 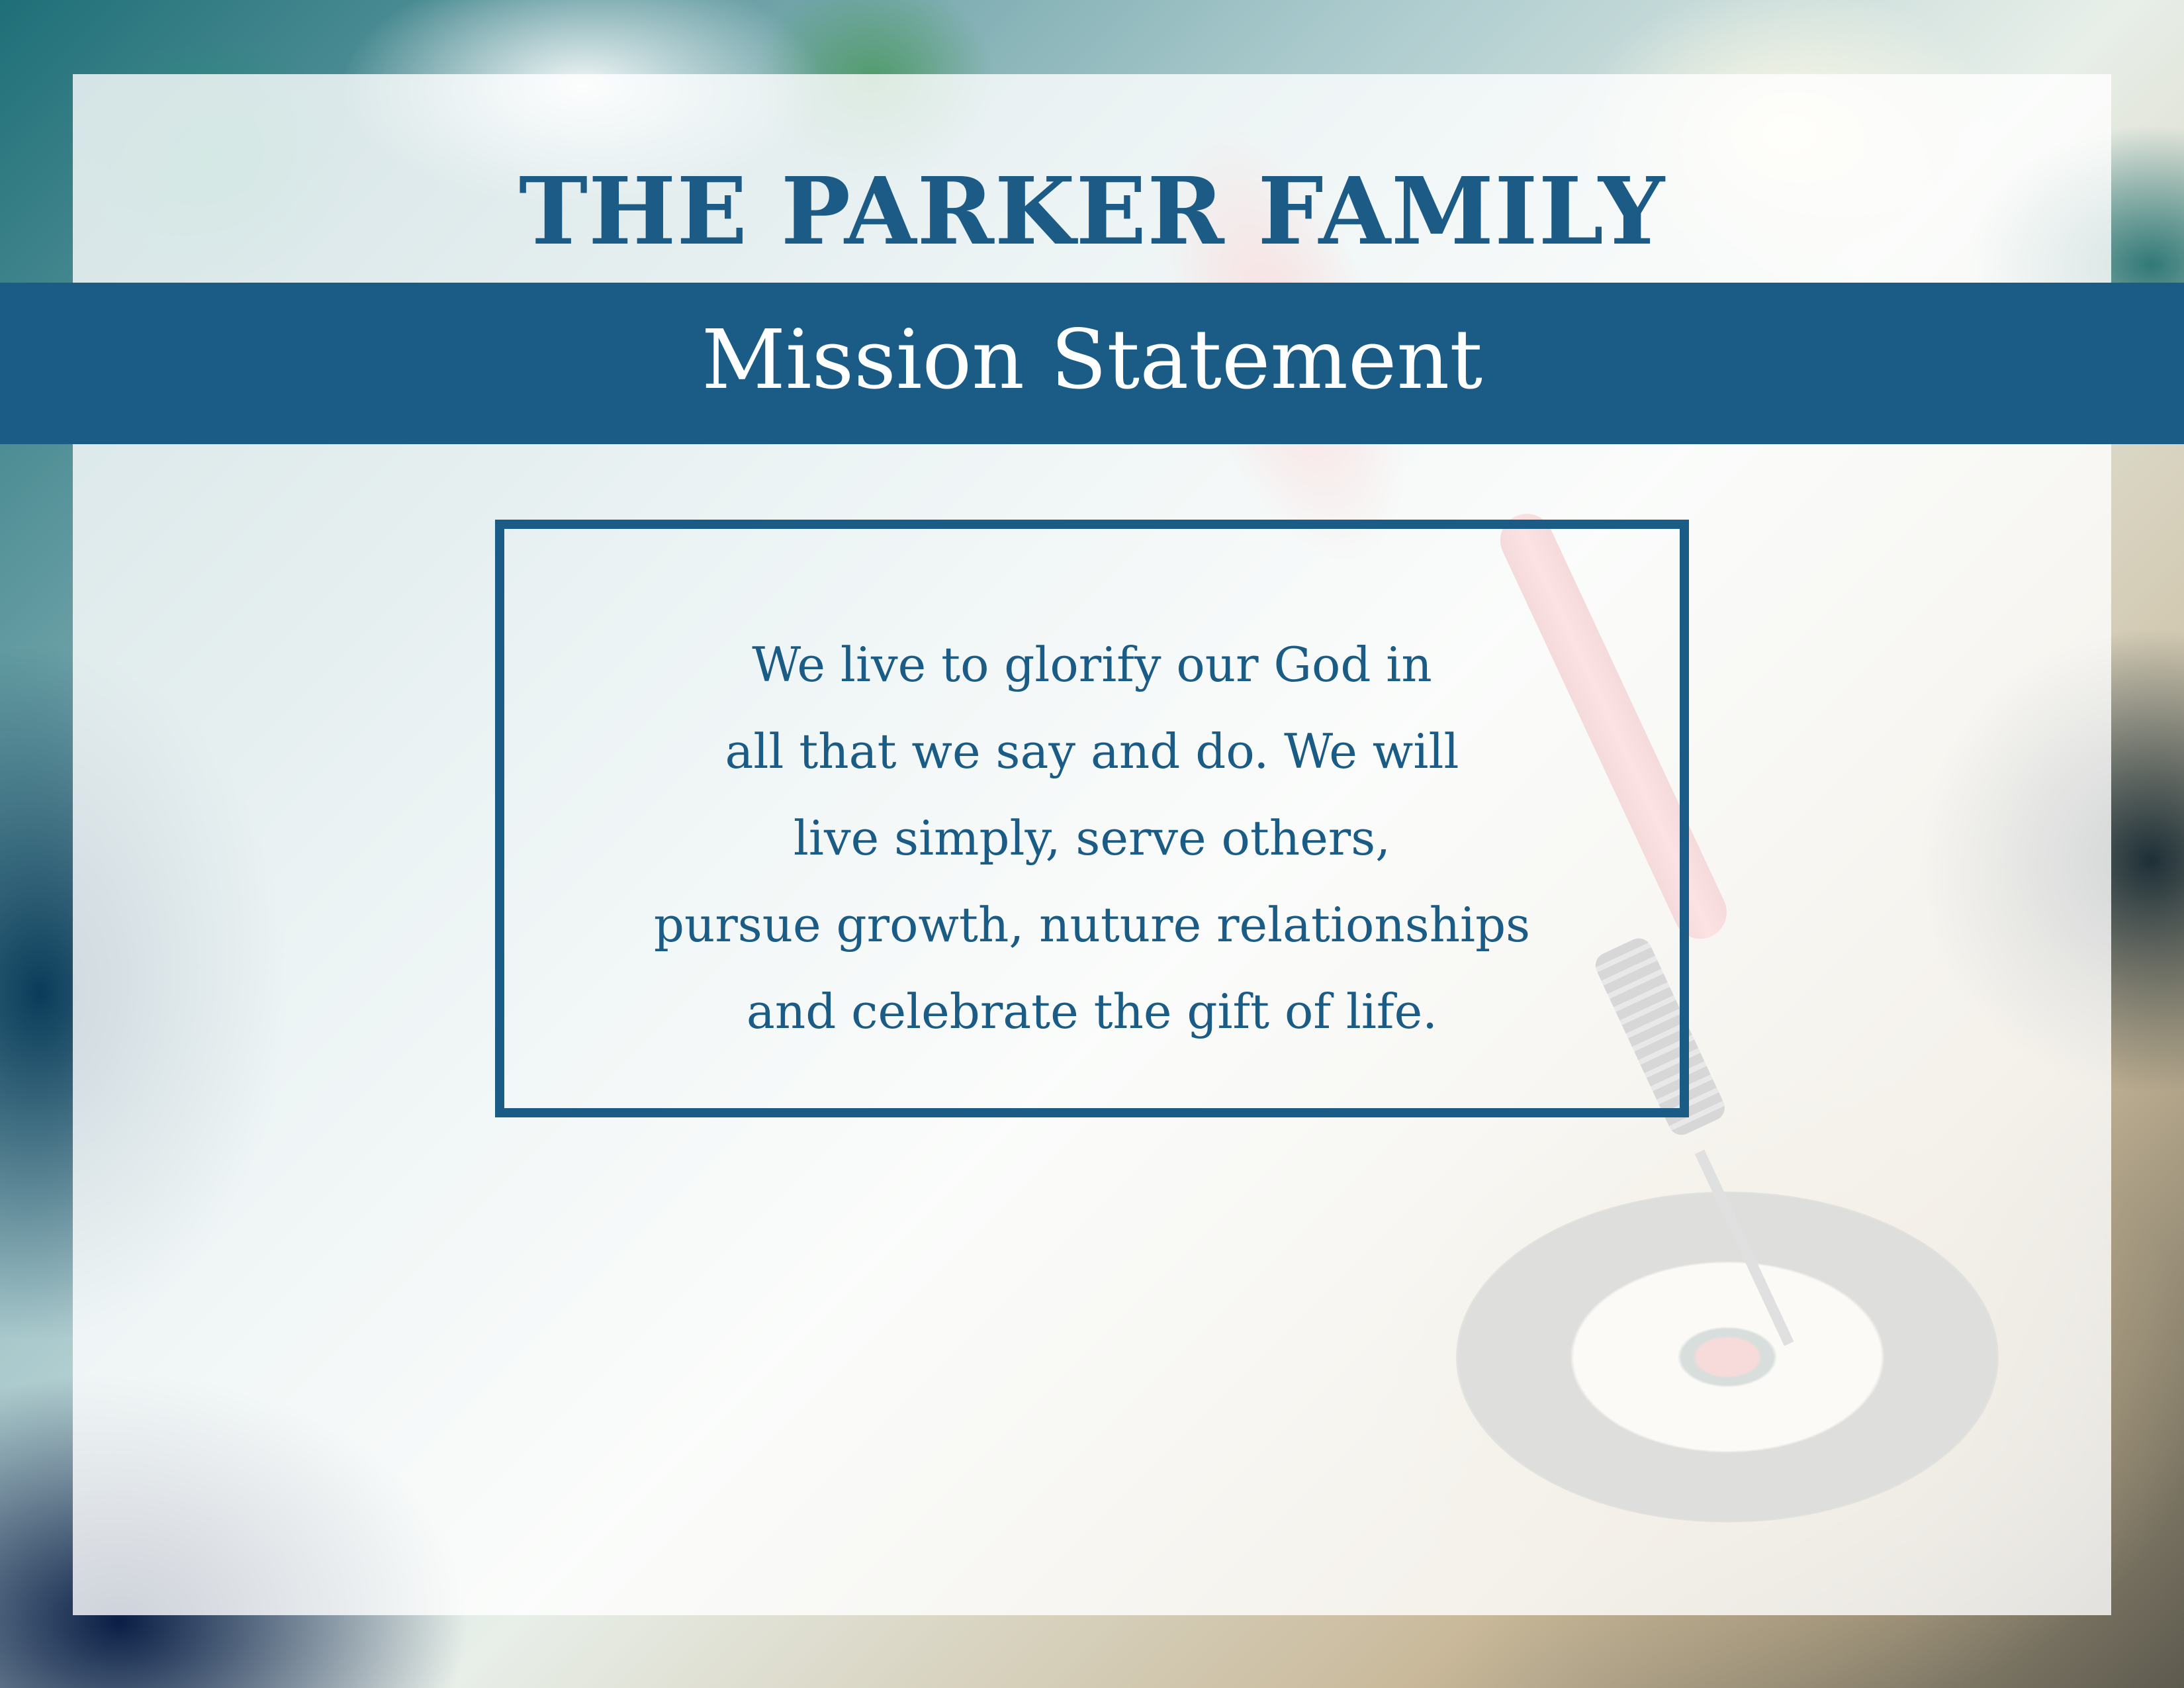 What do you see at coordinates (1092, 664) in the screenshot?
I see `statement-line: We live to glorify our God in` at bounding box center [1092, 664].